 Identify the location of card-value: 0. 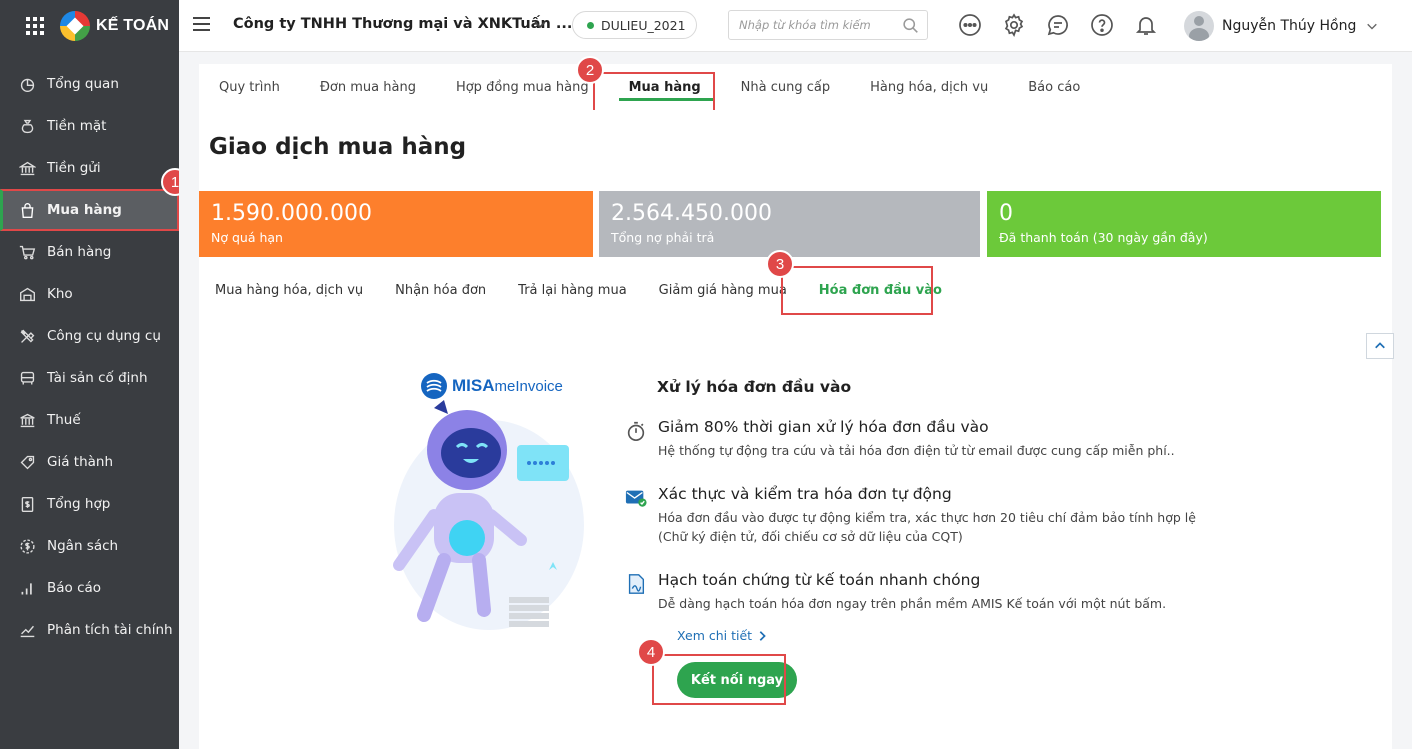
(1006, 213).